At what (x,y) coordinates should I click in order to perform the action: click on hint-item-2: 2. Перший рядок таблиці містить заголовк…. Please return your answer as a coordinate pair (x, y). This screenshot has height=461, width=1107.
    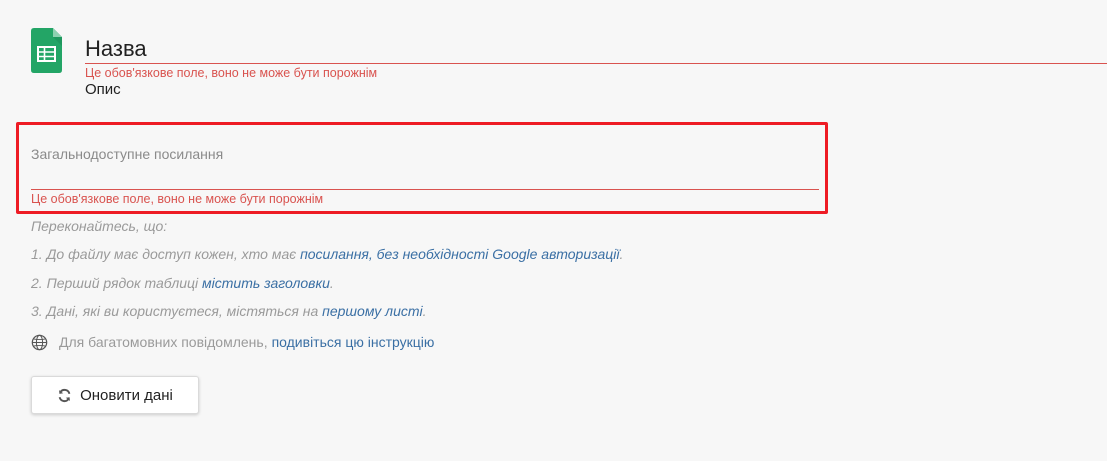
    Looking at the image, I should click on (182, 283).